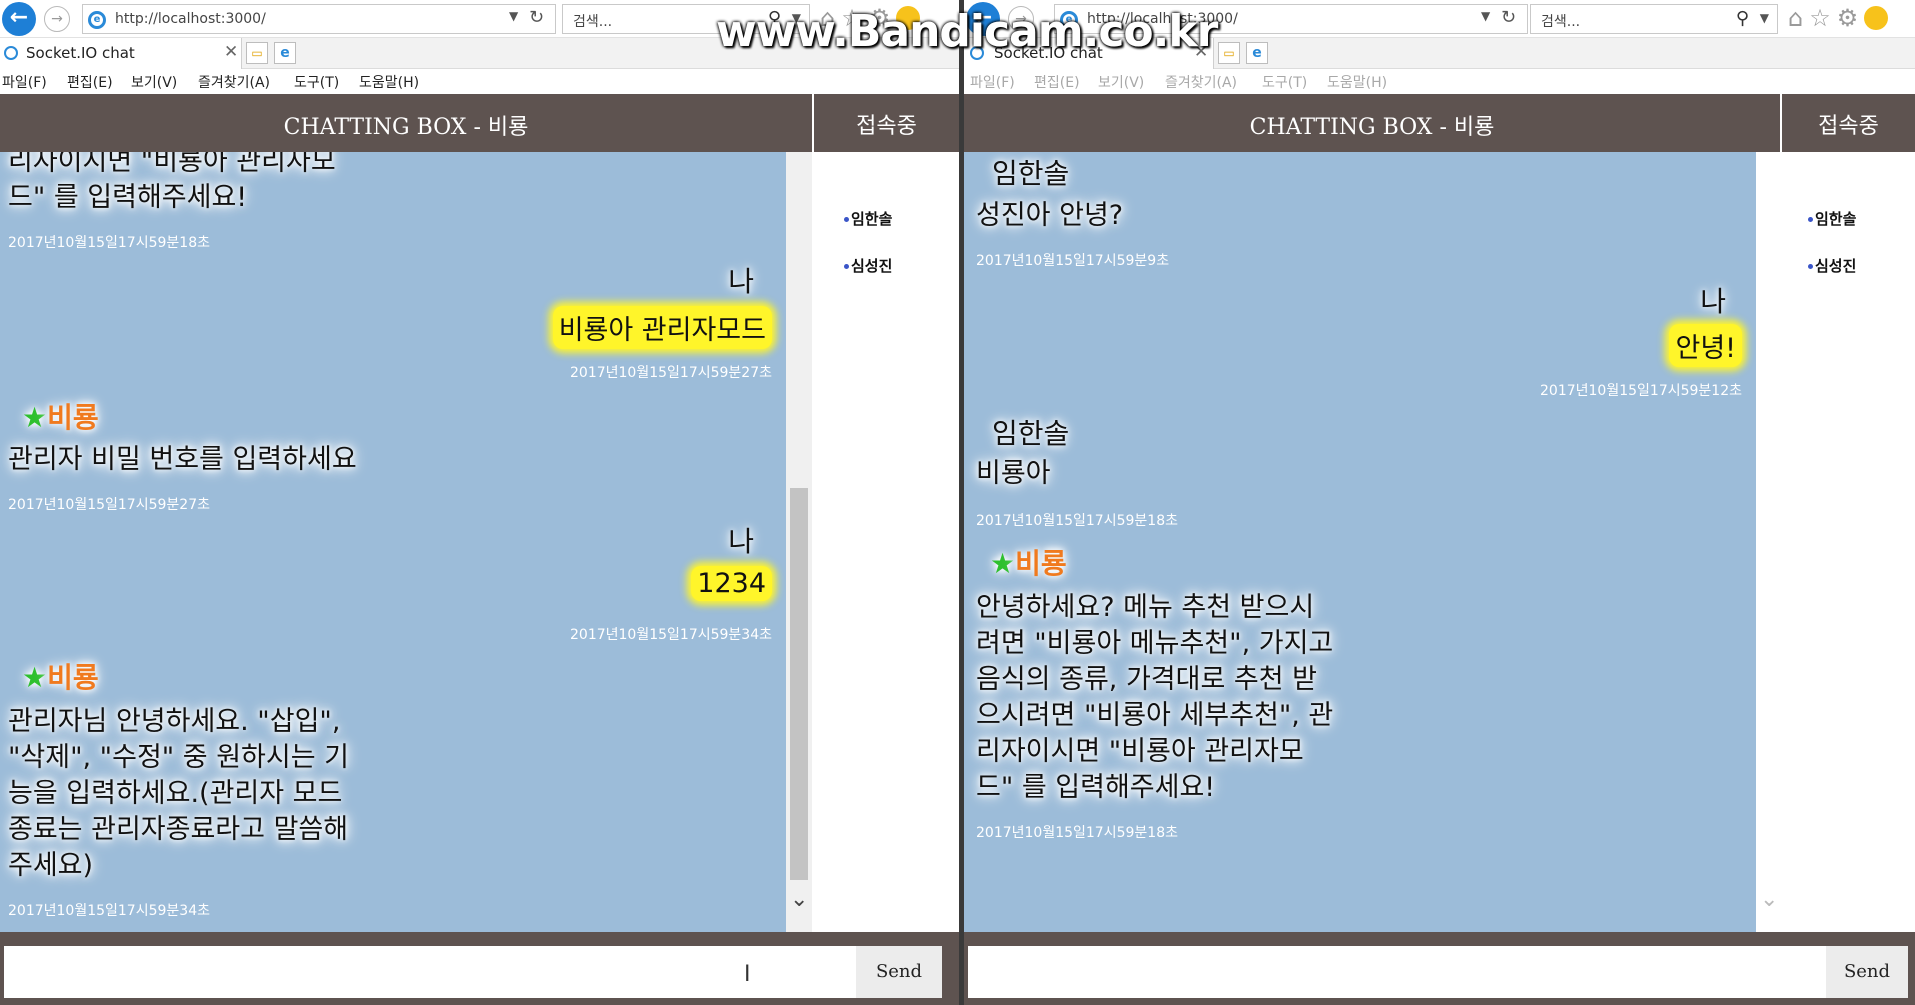  I want to click on message-text: 성진아 안녕?, so click(1050, 215).